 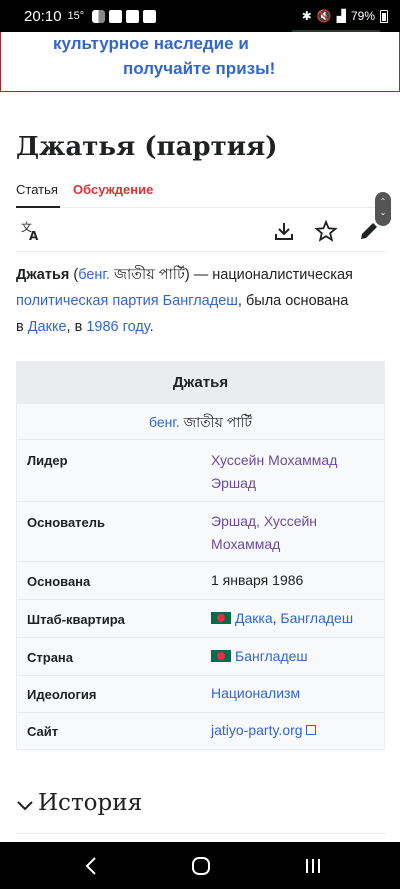 What do you see at coordinates (150, 16) in the screenshot?
I see `mail-notification-icon` at bounding box center [150, 16].